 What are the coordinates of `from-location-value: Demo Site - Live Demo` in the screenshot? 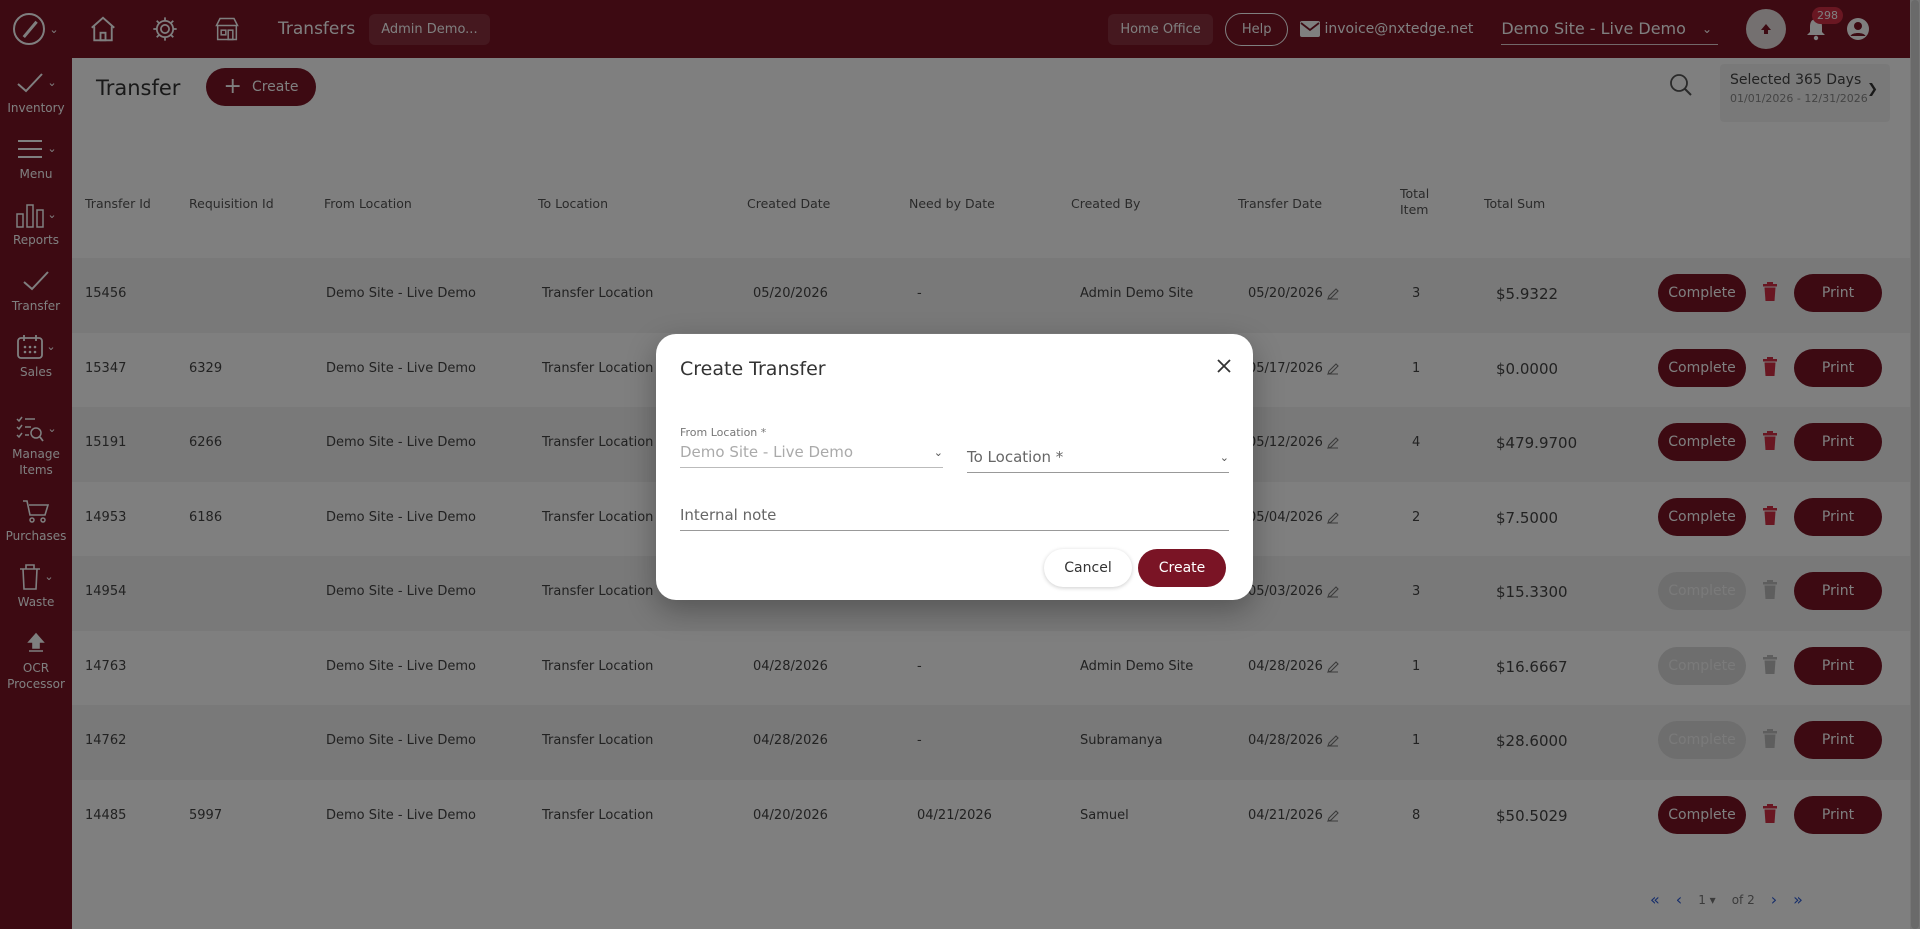 It's located at (767, 452).